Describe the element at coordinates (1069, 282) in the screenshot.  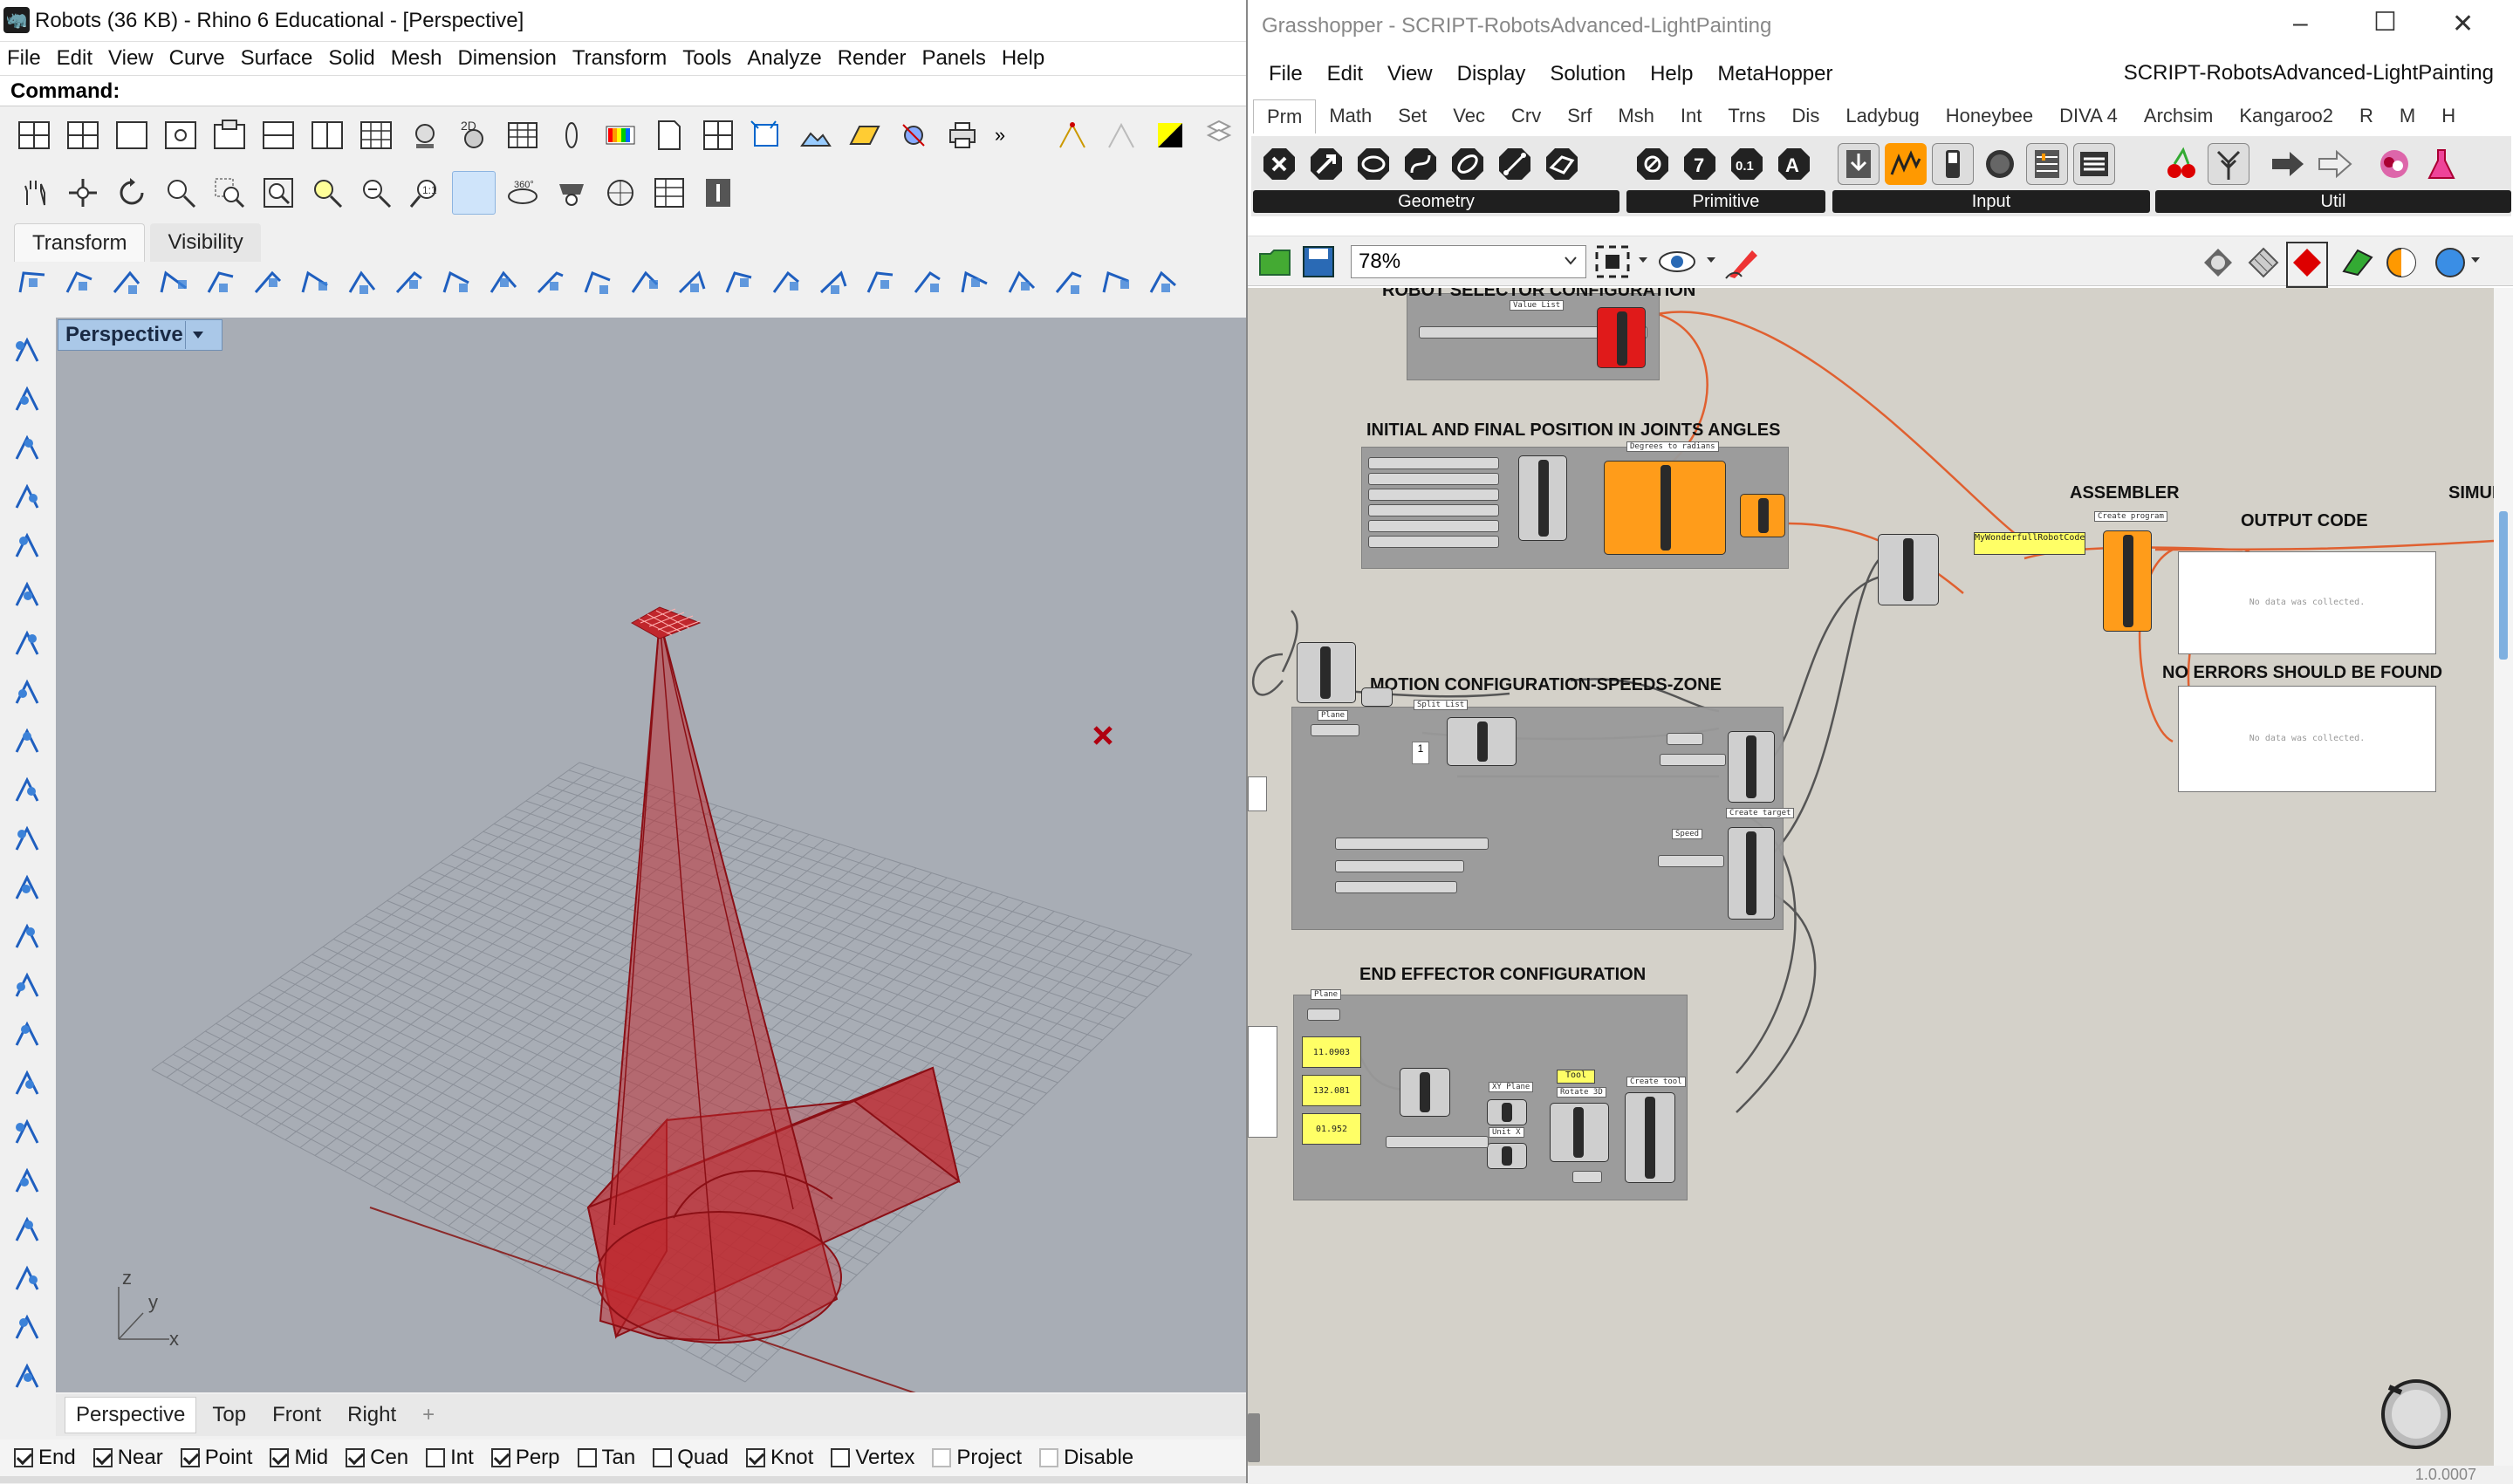
I see `flow-surface-icon` at that location.